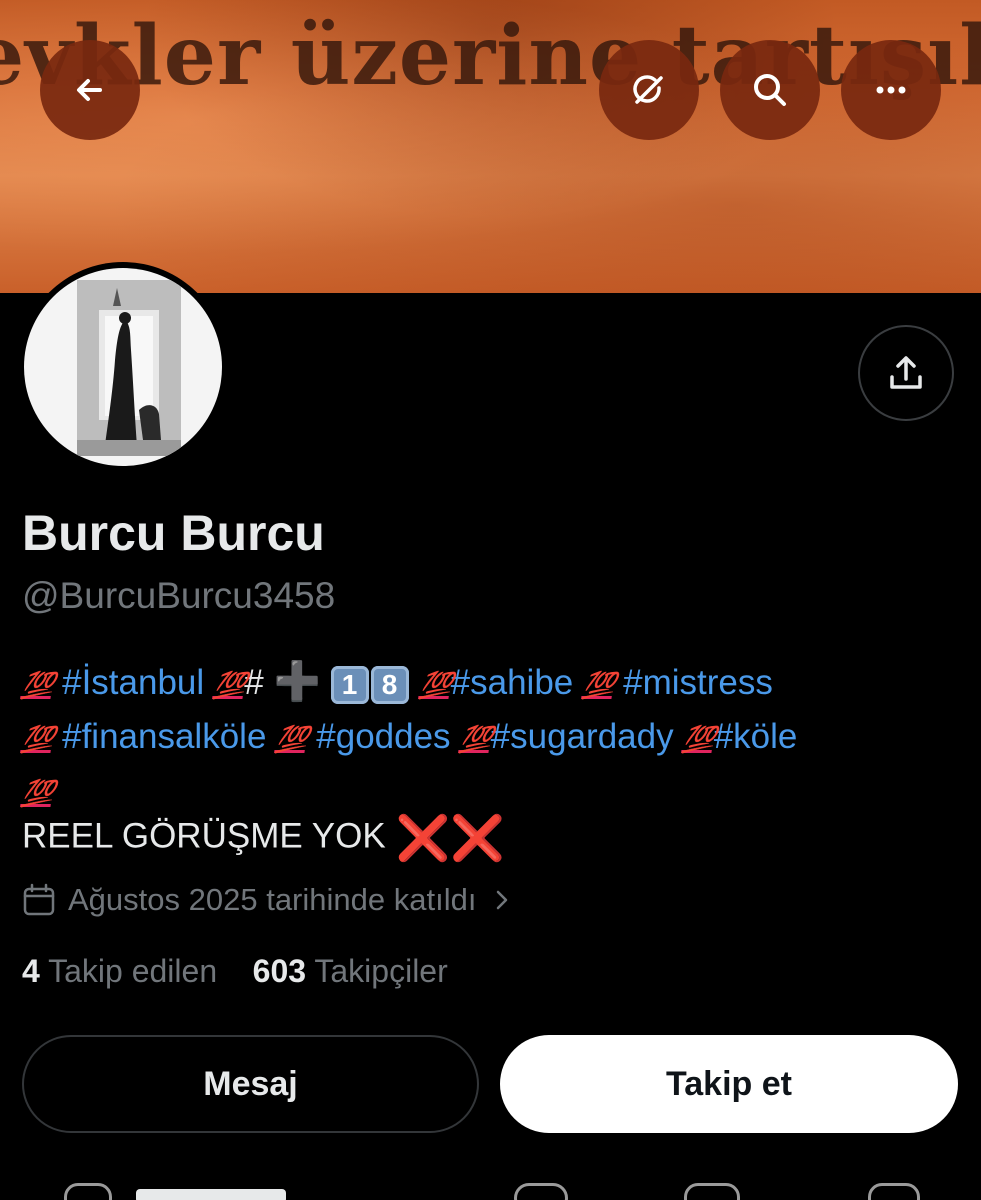  I want to click on more-button, so click(891, 90).